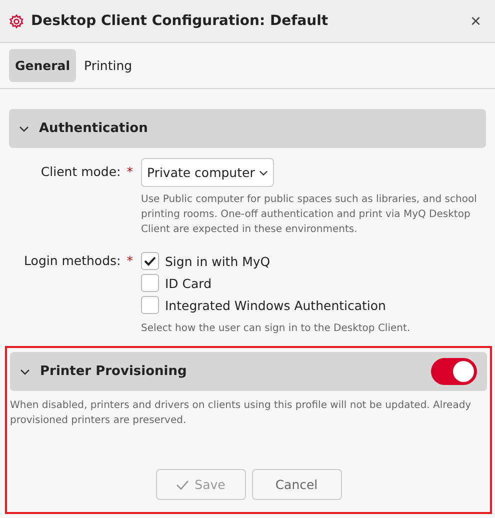  What do you see at coordinates (309, 215) in the screenshot?
I see `help-text: Use Public computer for public spaces such as libraries, and school printing rooms. One-off authentication and print via MyQ Desktop Client are expected in these environments.` at bounding box center [309, 215].